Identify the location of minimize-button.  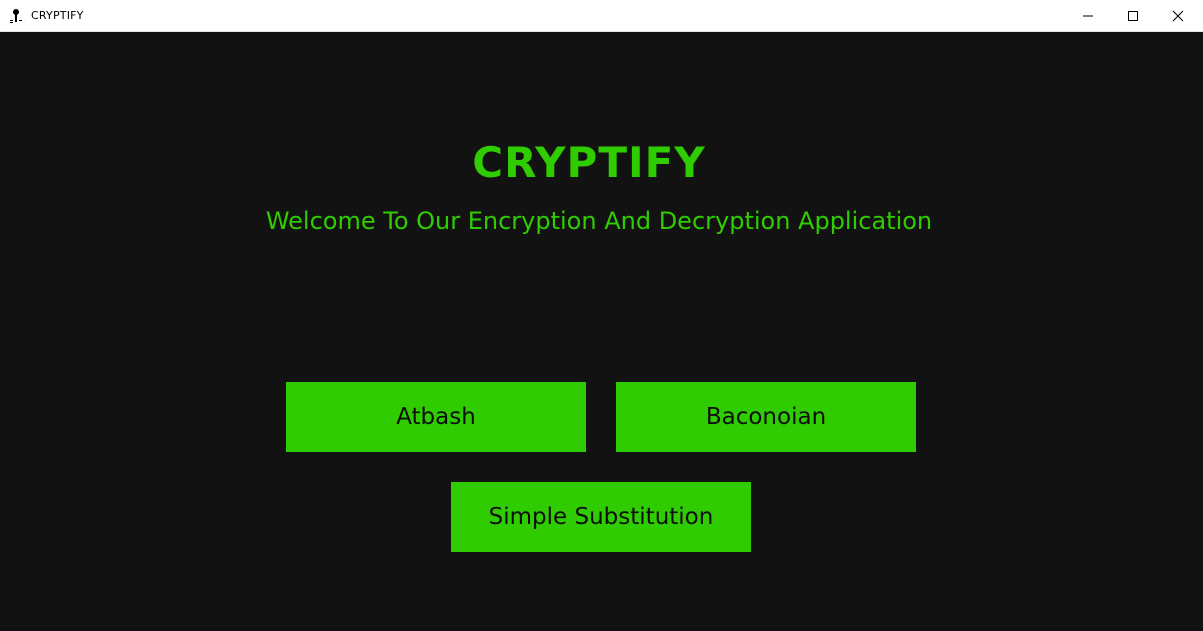
(1088, 16).